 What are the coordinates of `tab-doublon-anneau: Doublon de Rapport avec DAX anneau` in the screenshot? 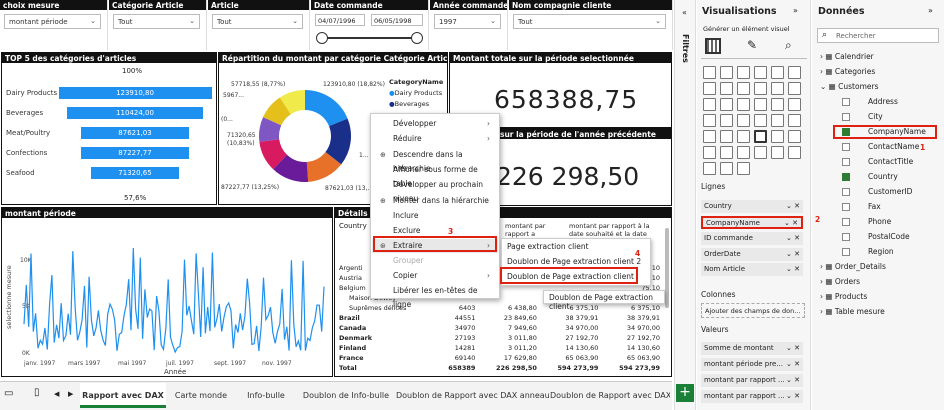 It's located at (473, 395).